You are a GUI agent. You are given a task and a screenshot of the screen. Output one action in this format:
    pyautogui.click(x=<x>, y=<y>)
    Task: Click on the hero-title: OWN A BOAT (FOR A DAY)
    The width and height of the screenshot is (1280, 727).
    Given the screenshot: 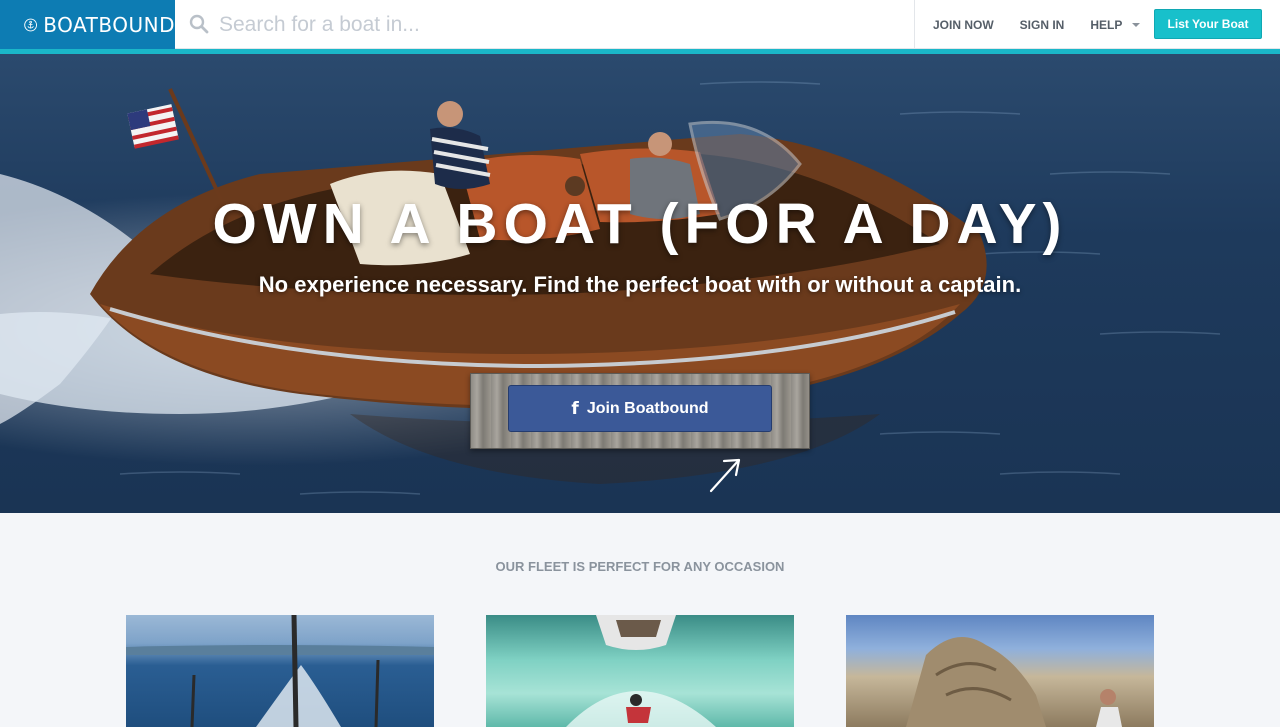 What is the action you would take?
    pyautogui.click(x=640, y=224)
    